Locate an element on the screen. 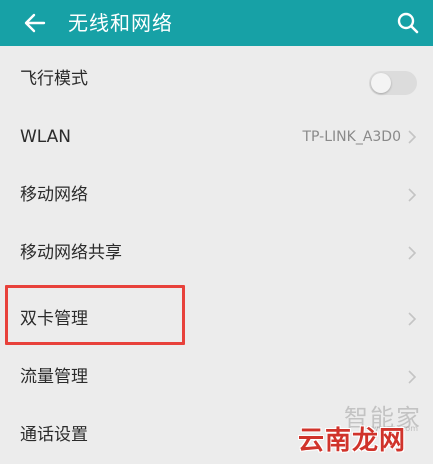  page-title: 无线和网络 is located at coordinates (120, 23).